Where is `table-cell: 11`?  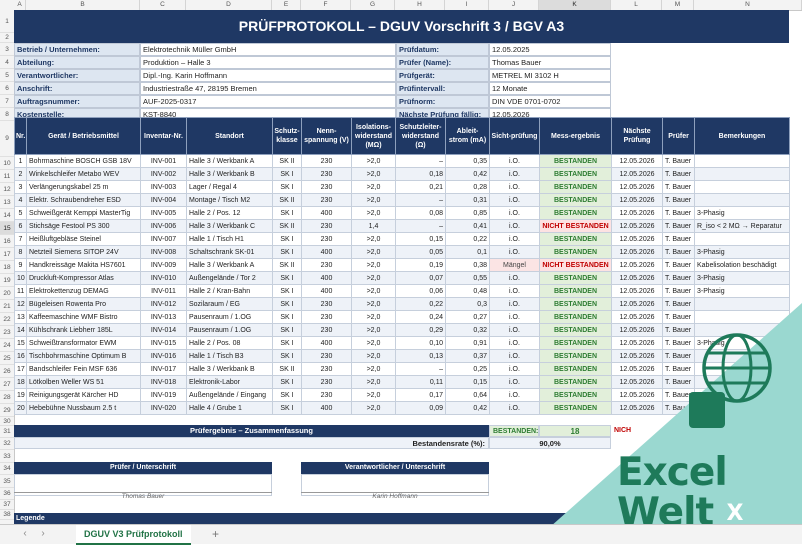
table-cell: 11 is located at coordinates (20, 291).